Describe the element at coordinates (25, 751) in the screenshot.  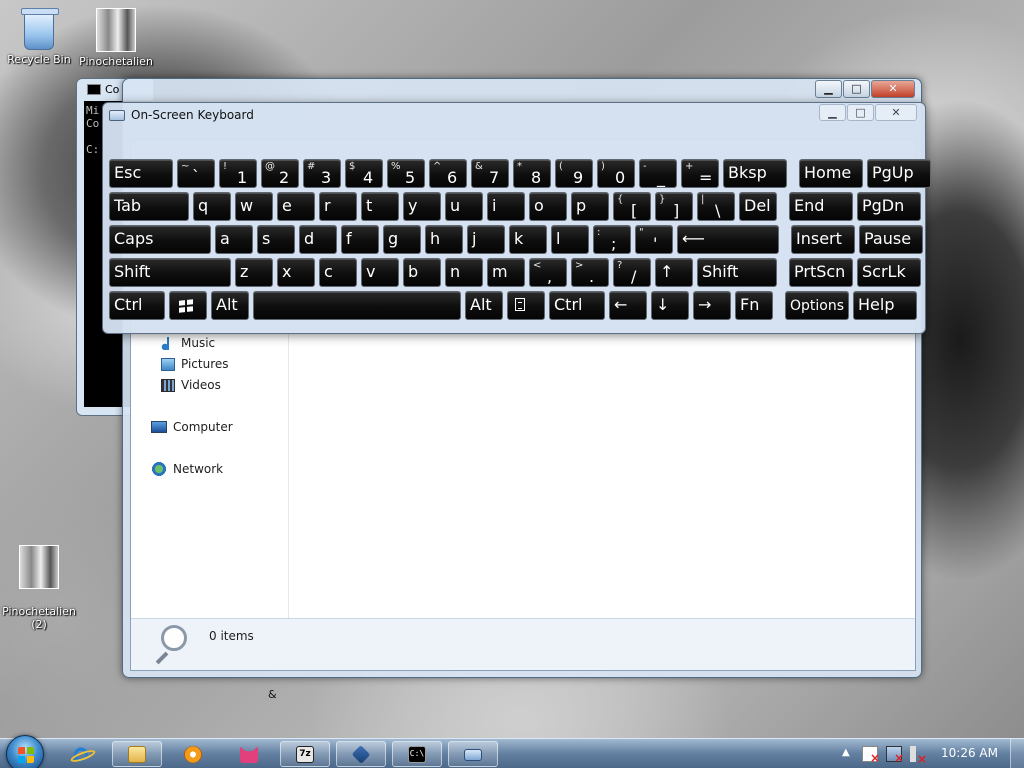
I see `start-button` at that location.